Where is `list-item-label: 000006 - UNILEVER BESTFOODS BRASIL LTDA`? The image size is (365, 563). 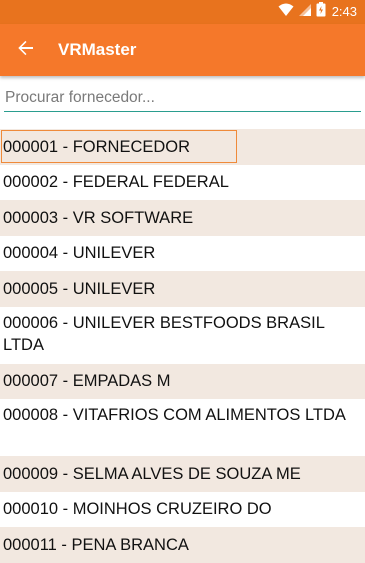
list-item-label: 000006 - UNILEVER BESTFOODS BRASIL LTDA is located at coordinates (164, 333).